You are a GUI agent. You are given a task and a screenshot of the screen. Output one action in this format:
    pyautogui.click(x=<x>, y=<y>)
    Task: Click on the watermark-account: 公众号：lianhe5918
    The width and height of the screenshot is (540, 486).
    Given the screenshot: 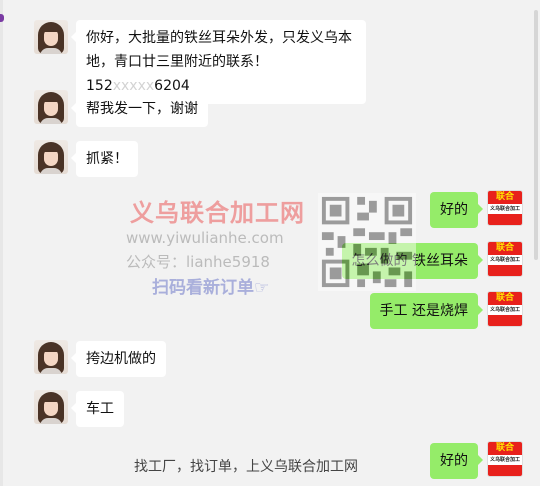 What is the action you would take?
    pyautogui.click(x=198, y=262)
    